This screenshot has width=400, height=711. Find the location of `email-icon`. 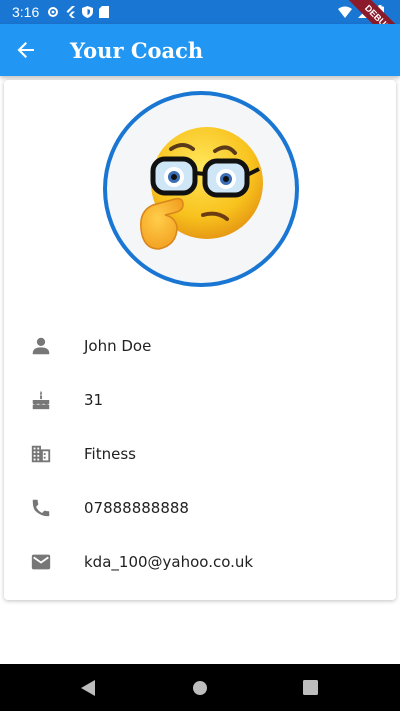

email-icon is located at coordinates (41, 562).